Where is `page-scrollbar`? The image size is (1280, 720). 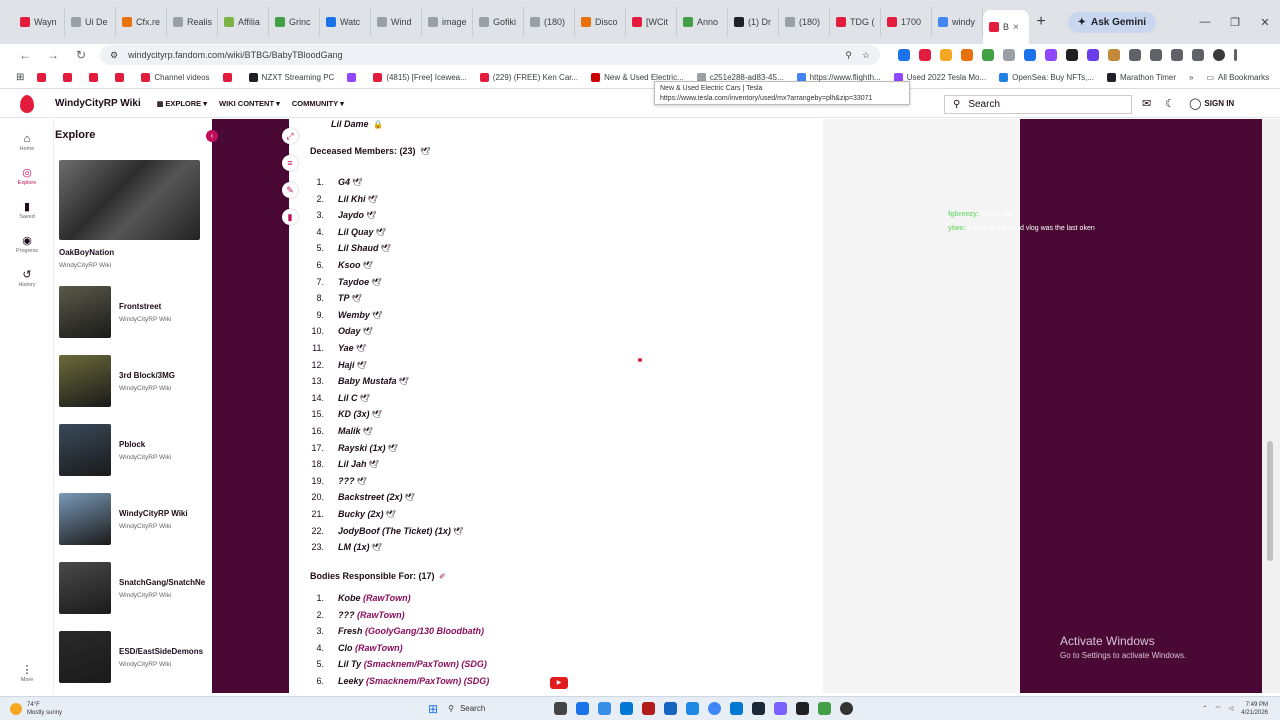
page-scrollbar is located at coordinates (1271, 406).